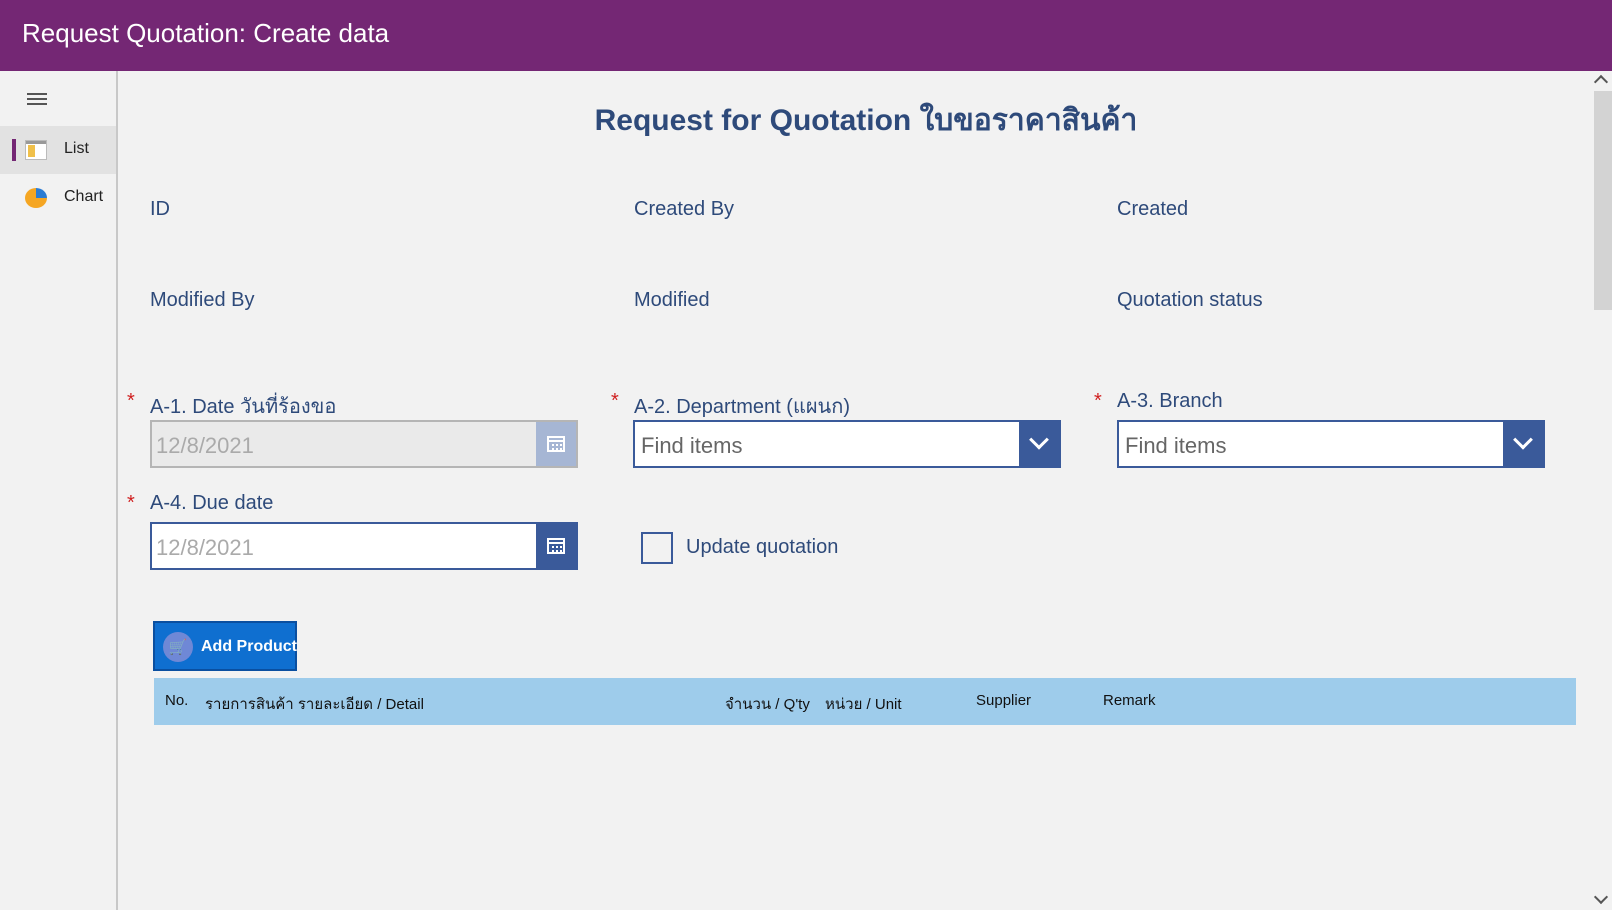 This screenshot has height=910, width=1612. Describe the element at coordinates (84, 196) in the screenshot. I see `sidebar-item-label: Chart` at that location.